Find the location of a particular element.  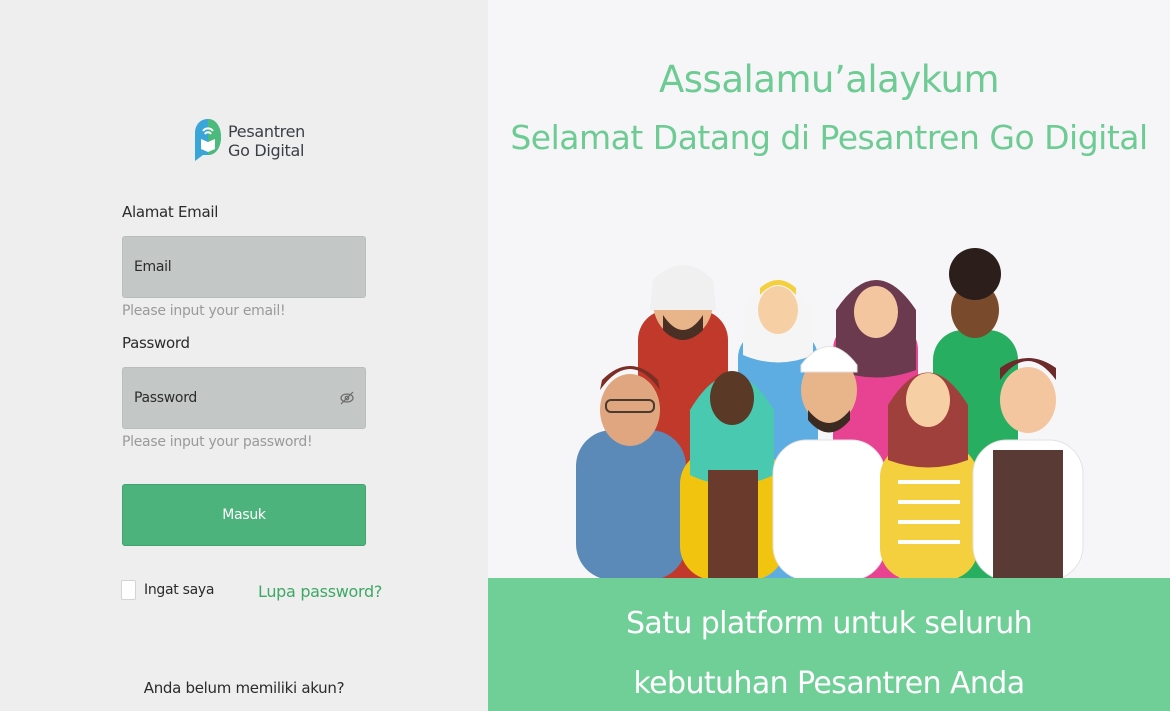

email-placeholder: Email is located at coordinates (153, 267).